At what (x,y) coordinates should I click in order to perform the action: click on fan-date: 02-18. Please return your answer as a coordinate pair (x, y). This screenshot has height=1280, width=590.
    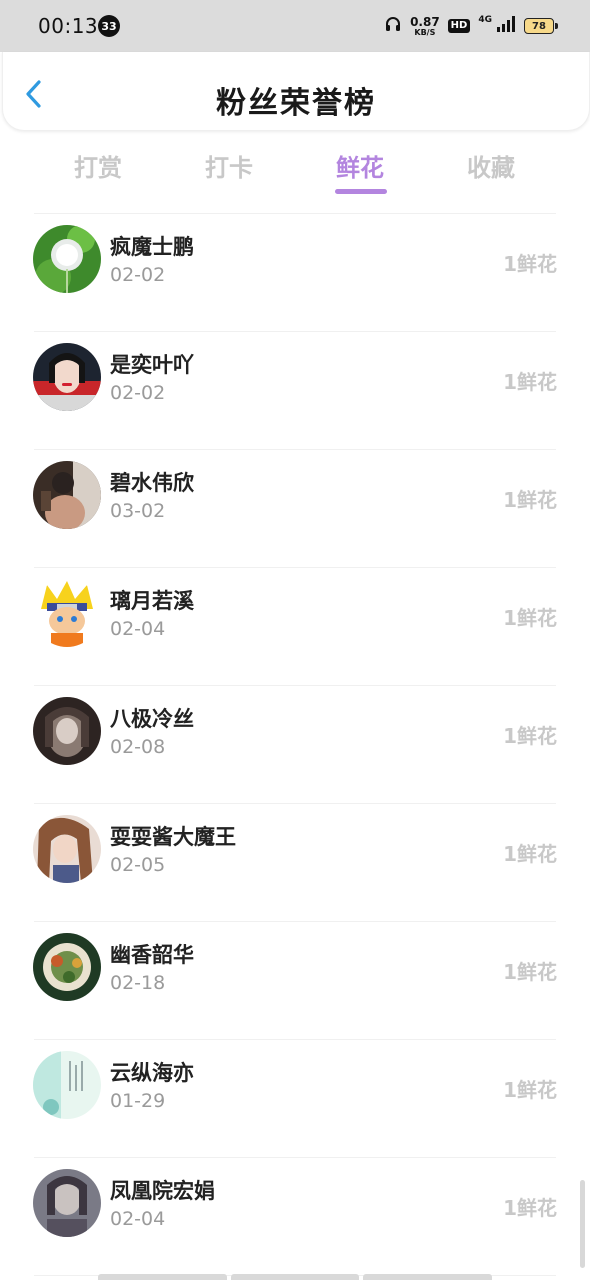
    Looking at the image, I should click on (138, 983).